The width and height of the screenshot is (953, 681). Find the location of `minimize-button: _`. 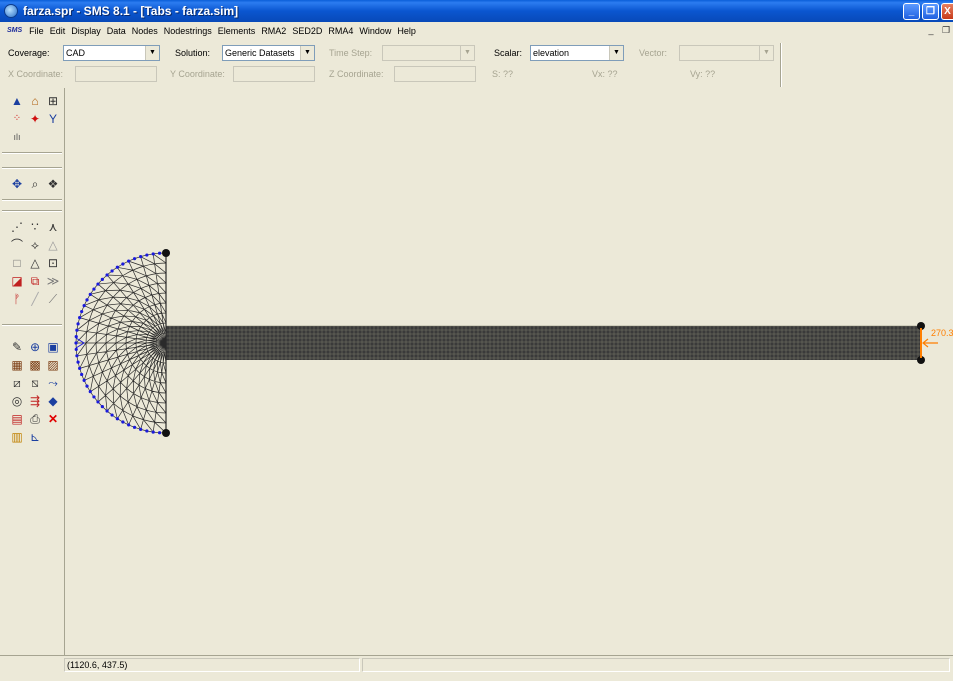

minimize-button: _ is located at coordinates (911, 11).